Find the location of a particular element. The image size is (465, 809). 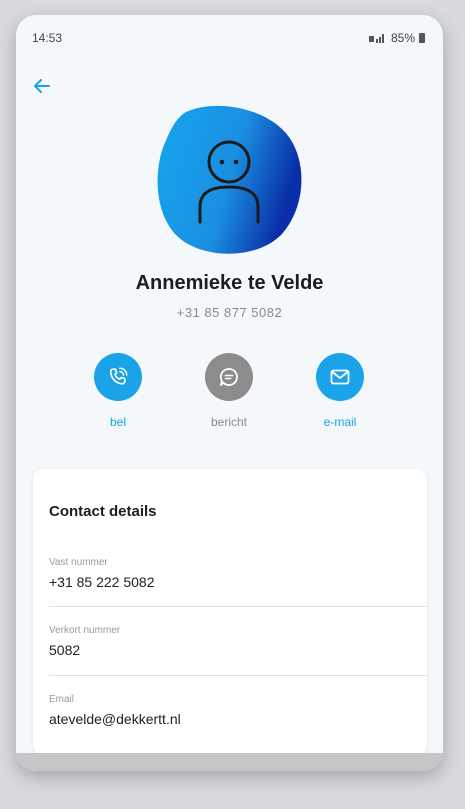

contact-avatar is located at coordinates (229, 179).